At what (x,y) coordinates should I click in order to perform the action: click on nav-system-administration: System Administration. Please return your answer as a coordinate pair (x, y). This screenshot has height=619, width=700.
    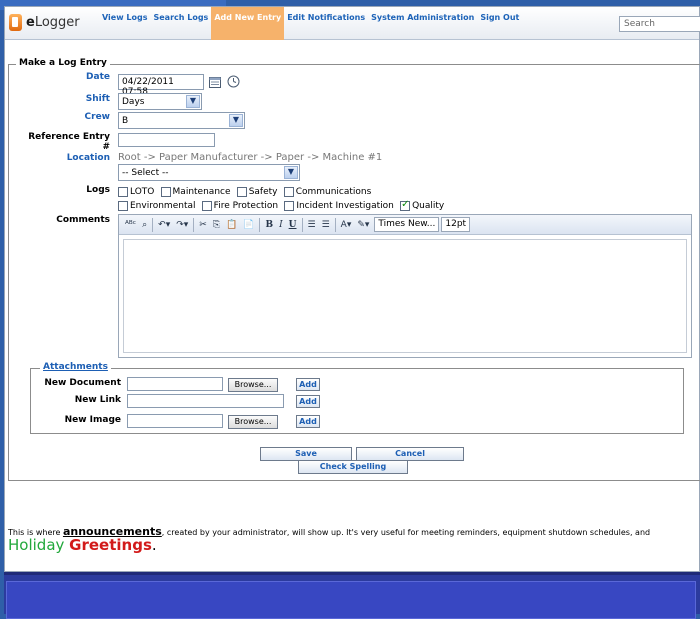
    Looking at the image, I should click on (422, 23).